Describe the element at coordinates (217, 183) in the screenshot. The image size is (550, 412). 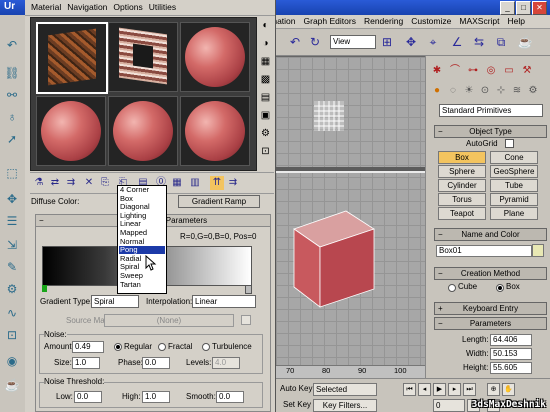
I see `go-to-parent-icon: ⇈` at that location.